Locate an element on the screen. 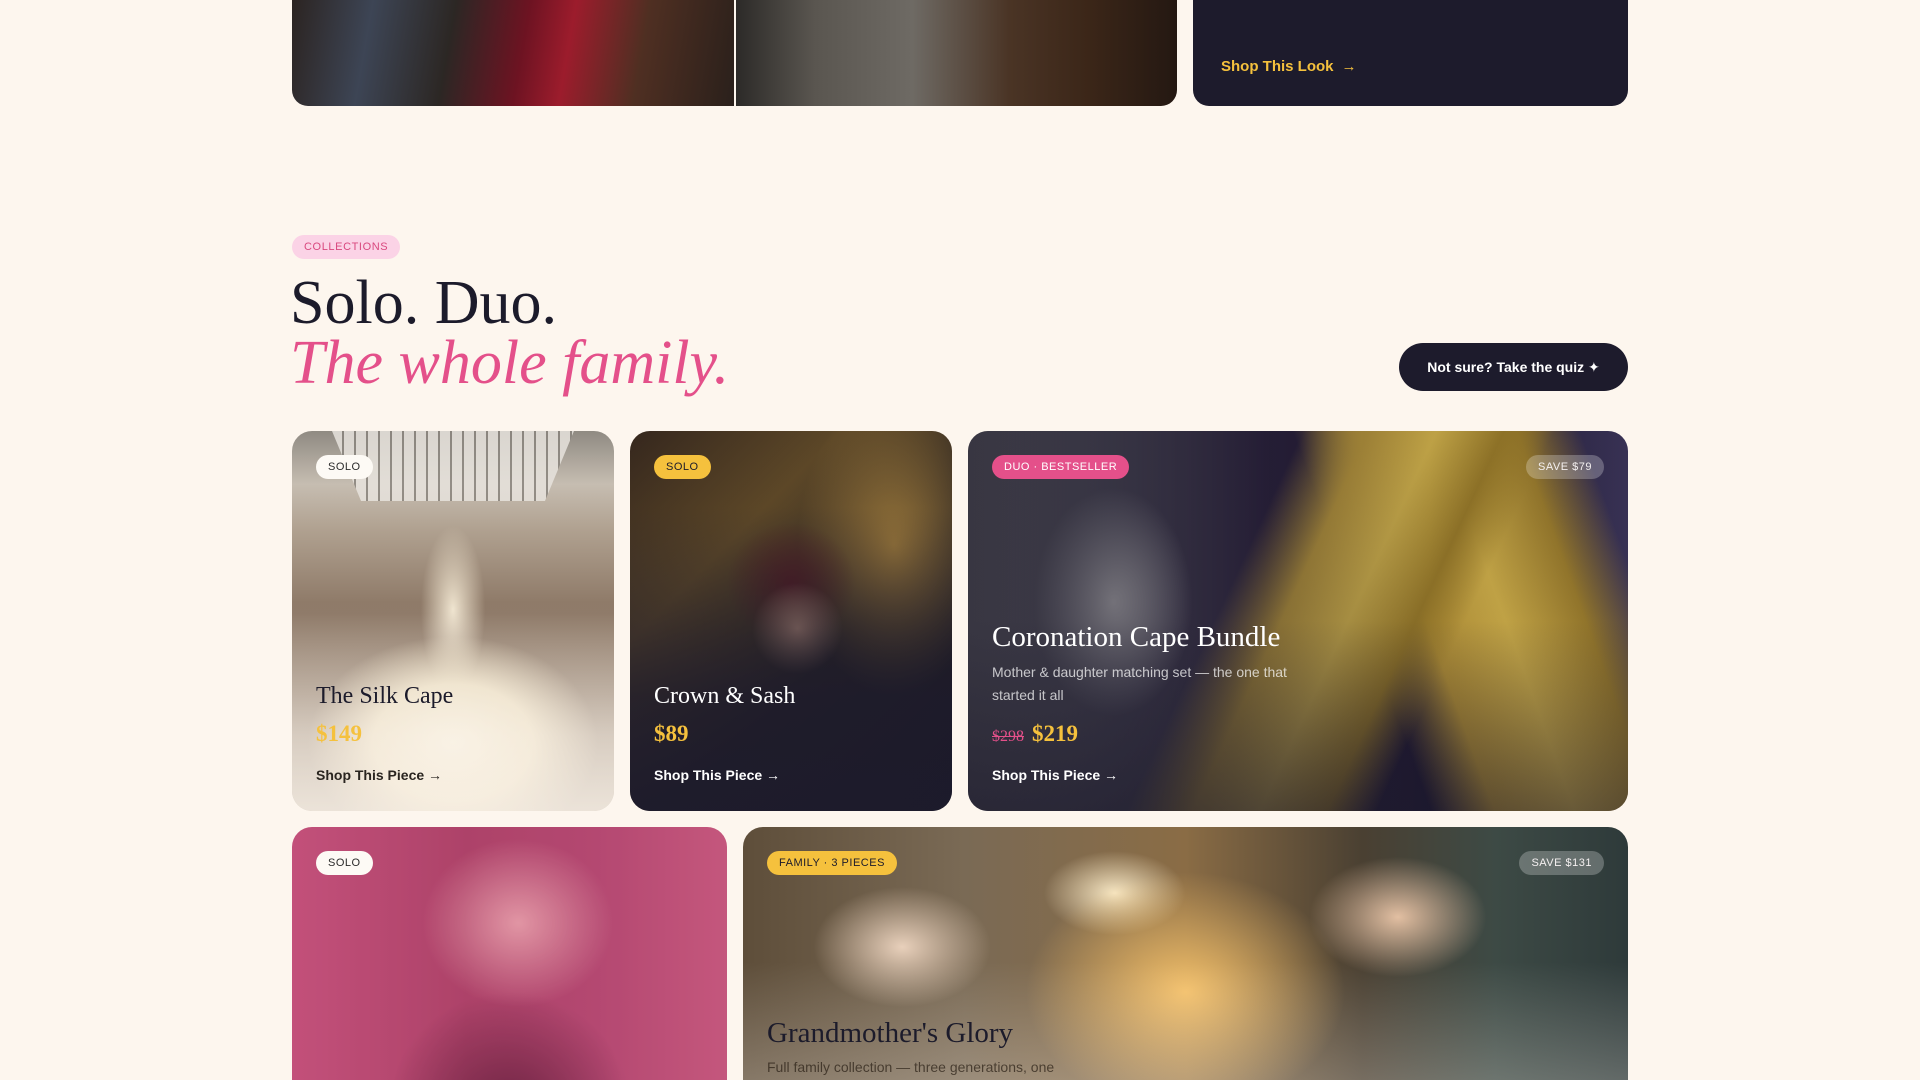  look-photo is located at coordinates (734, 53).